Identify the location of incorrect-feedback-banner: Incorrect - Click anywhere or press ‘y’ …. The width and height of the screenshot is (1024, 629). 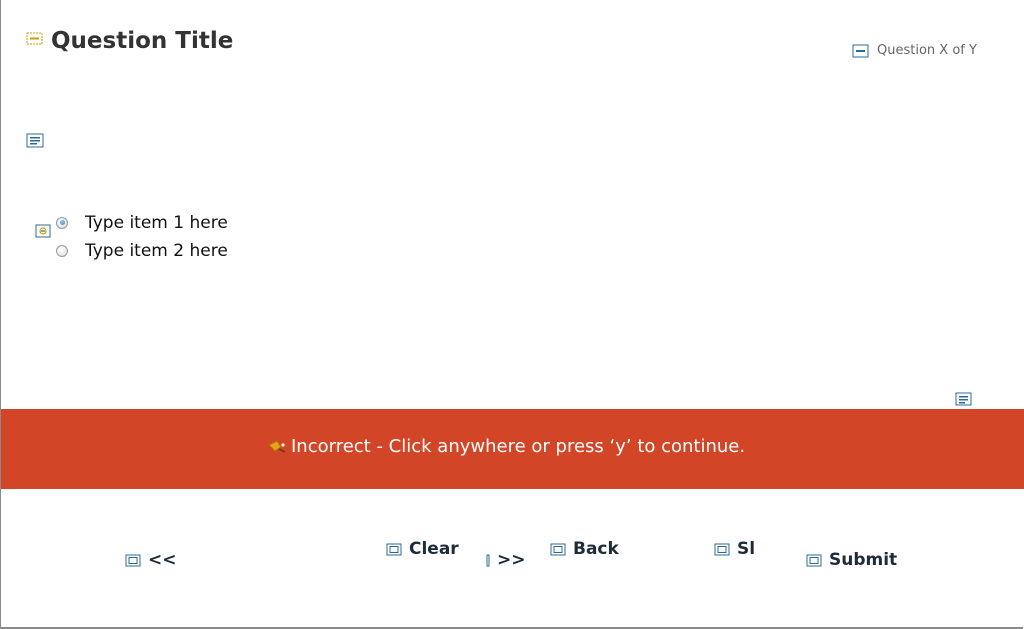
(512, 449).